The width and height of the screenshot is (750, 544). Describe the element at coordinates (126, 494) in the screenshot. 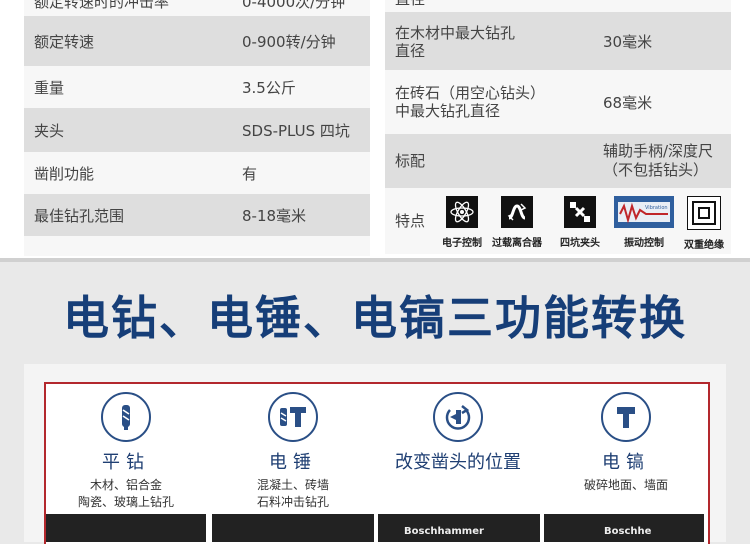

I see `mode-description: 木材、铝合金 陶瓷、玻璃上钻孔` at that location.